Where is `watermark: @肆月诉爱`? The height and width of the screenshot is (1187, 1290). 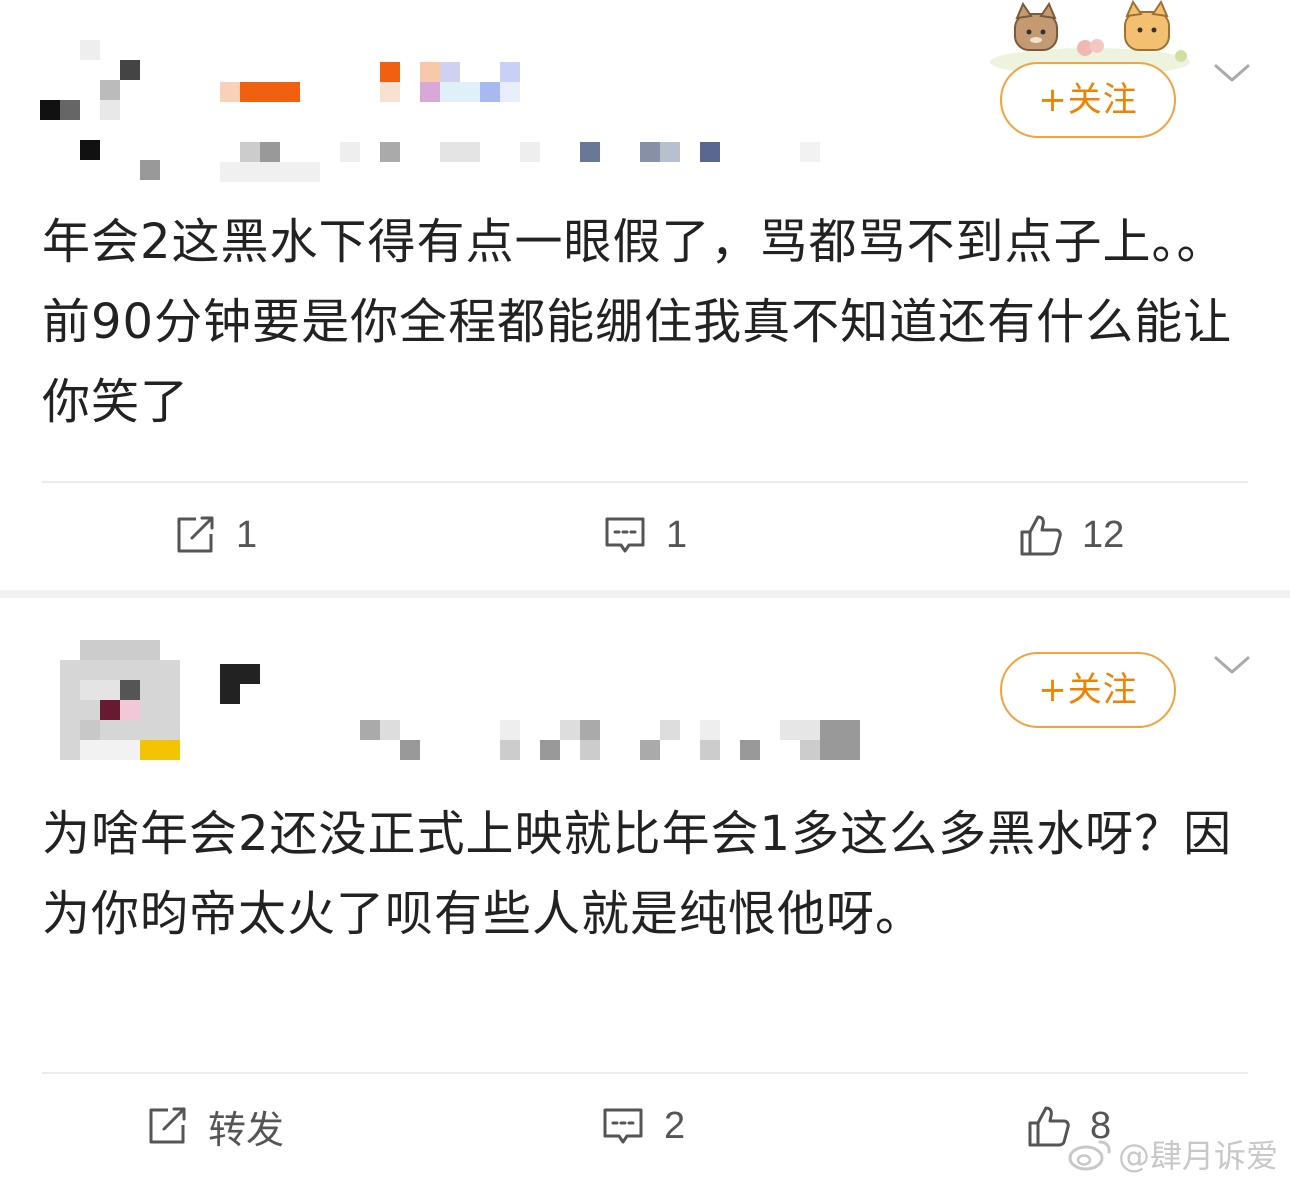 watermark: @肆月诉爱 is located at coordinates (1173, 1154).